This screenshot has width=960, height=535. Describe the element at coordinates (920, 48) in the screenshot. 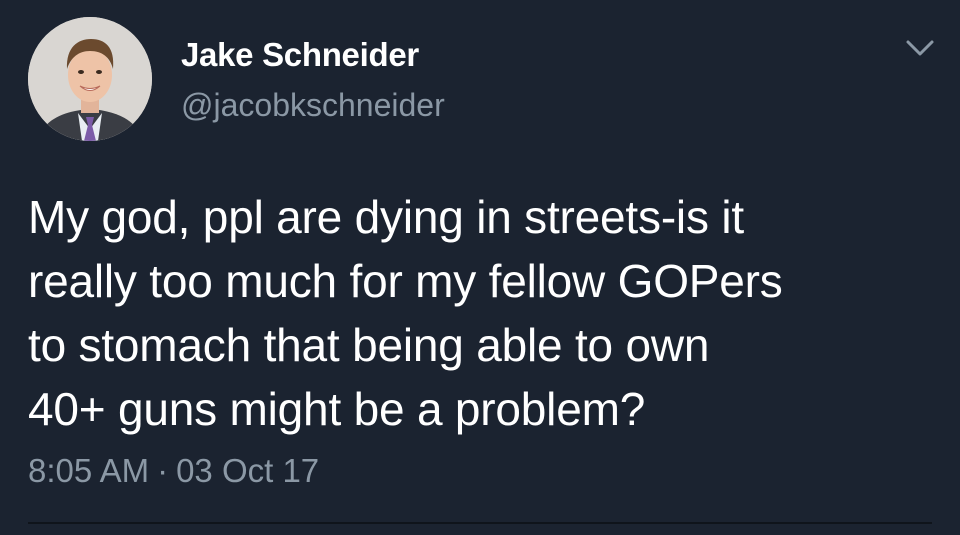

I see `chevron-down-icon` at that location.